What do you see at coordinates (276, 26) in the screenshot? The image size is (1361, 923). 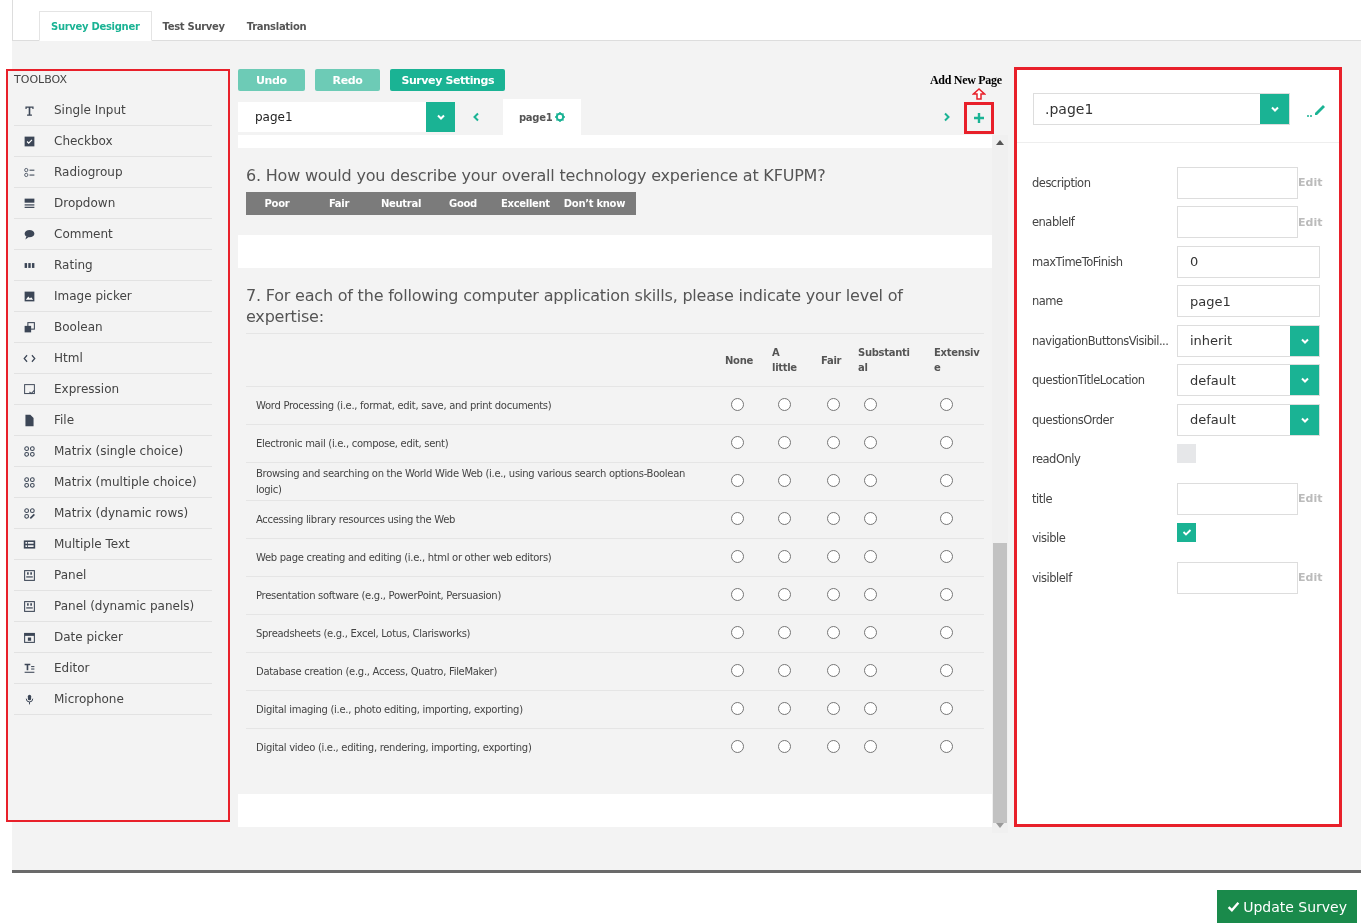 I see `tab: Translation` at bounding box center [276, 26].